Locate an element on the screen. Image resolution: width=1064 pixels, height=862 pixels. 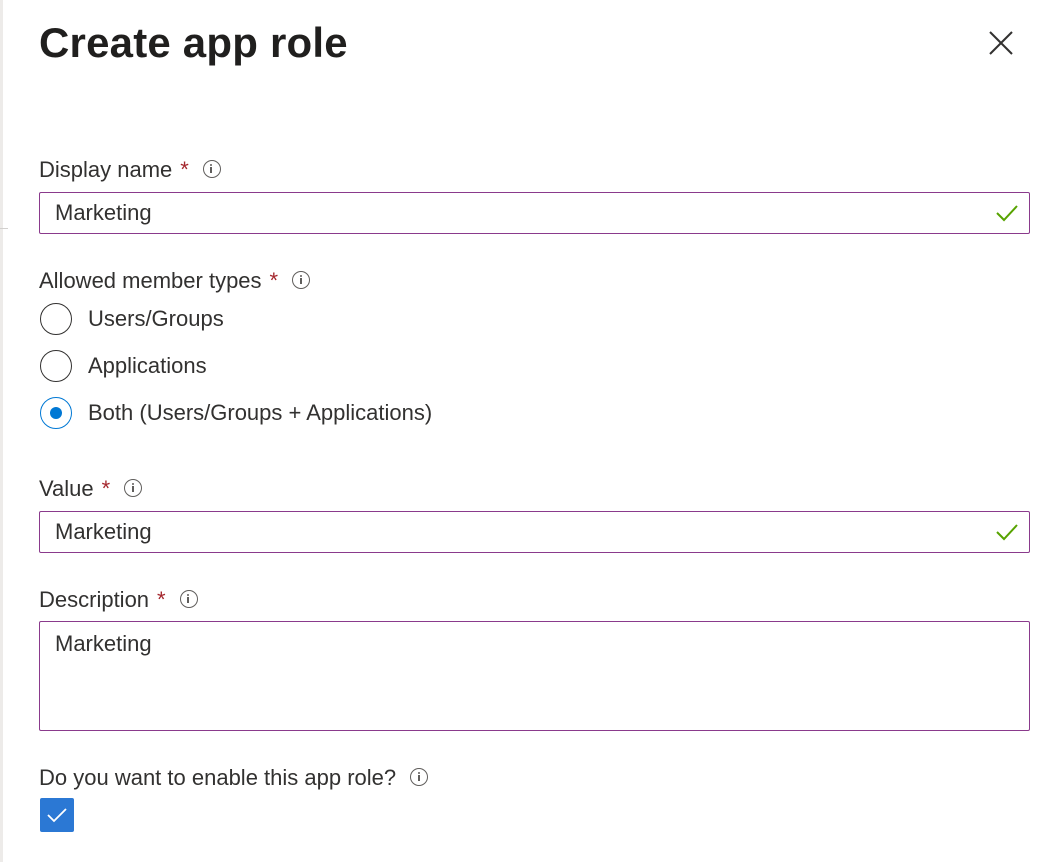
value-label: Value * is located at coordinates (91, 489).